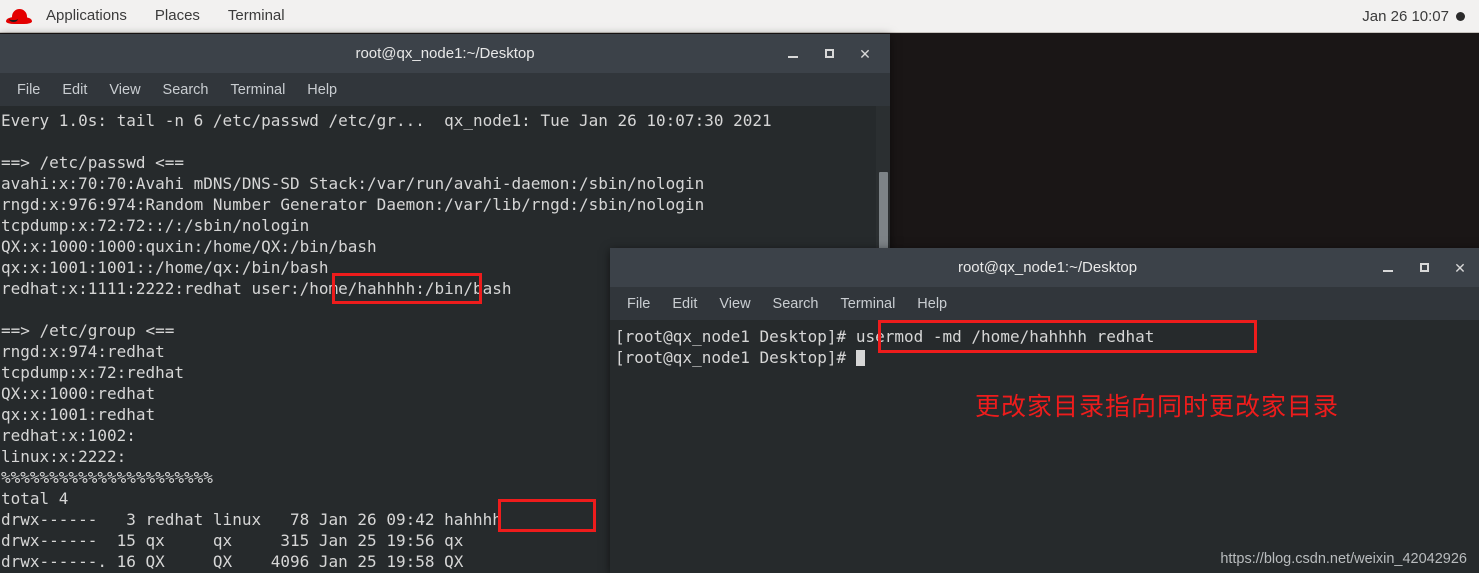 The height and width of the screenshot is (573, 1479). What do you see at coordinates (860, 358) in the screenshot?
I see `text-cursor` at bounding box center [860, 358].